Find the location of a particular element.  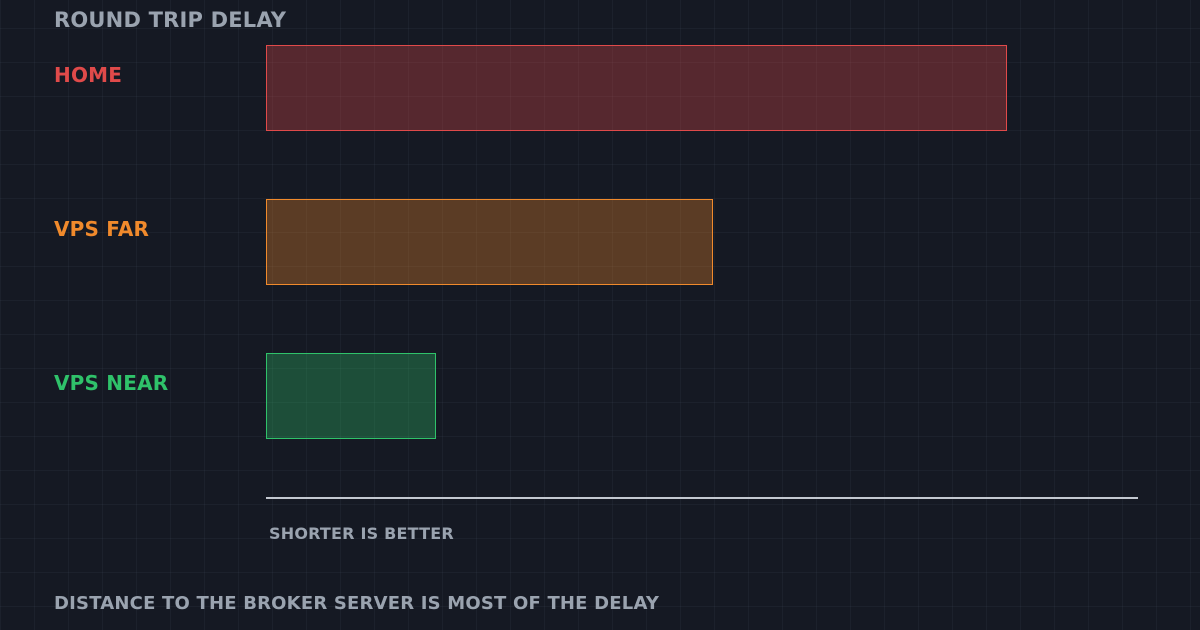

bar-home is located at coordinates (637, 88).